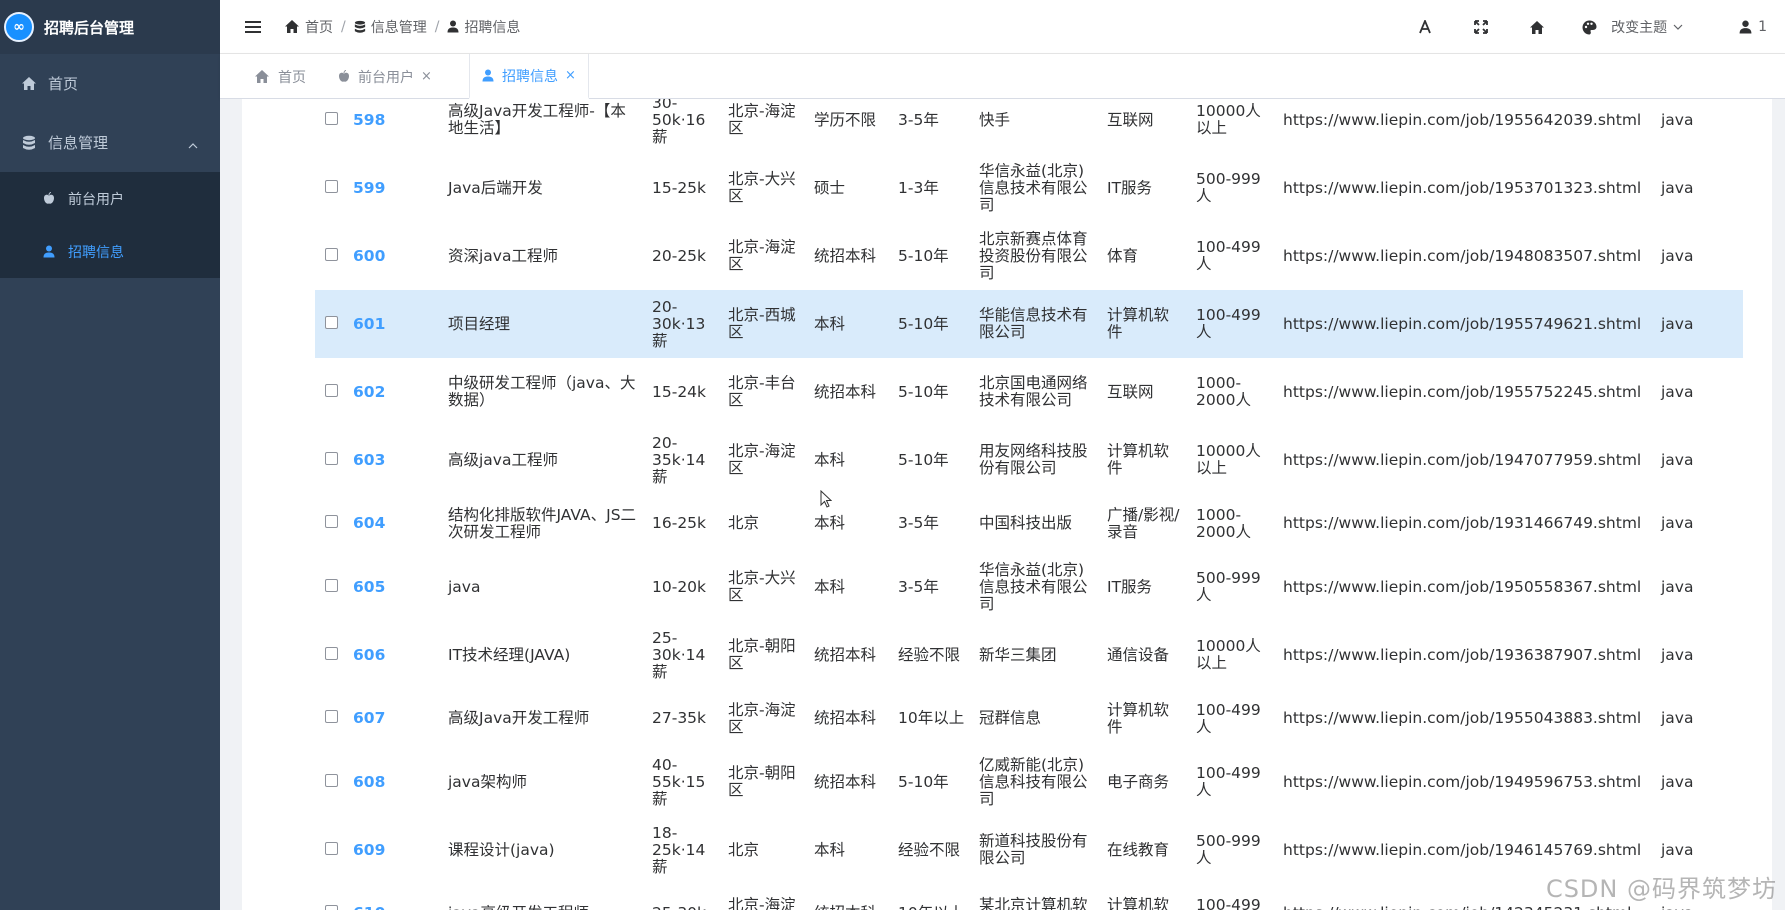 Image resolution: width=1785 pixels, height=910 pixels. What do you see at coordinates (394, 655) in the screenshot?
I see `cell-id: 606` at bounding box center [394, 655].